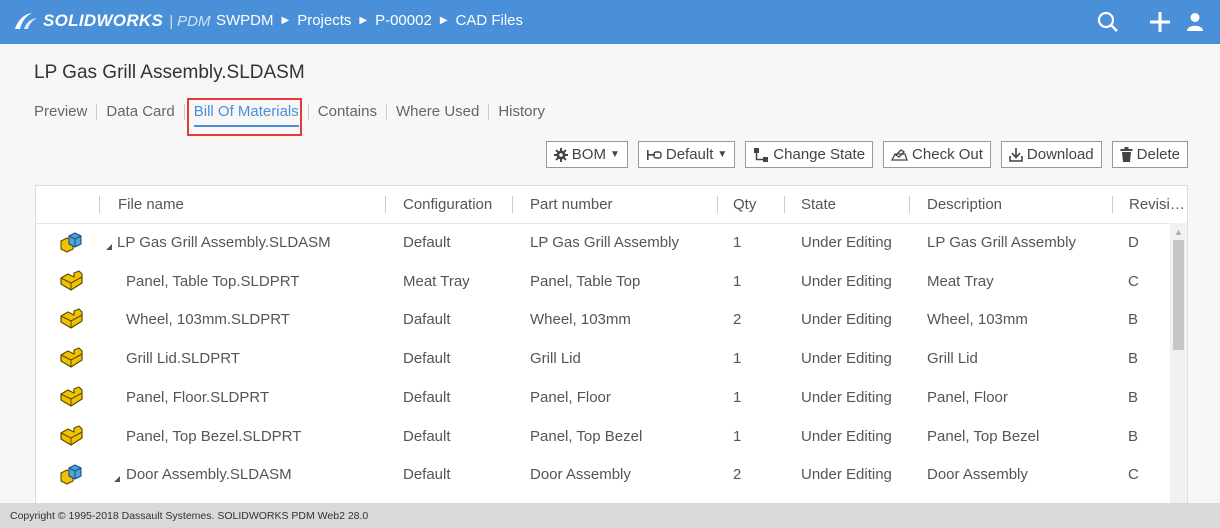  Describe the element at coordinates (60, 111) in the screenshot. I see `tab-preview: Preview` at that location.